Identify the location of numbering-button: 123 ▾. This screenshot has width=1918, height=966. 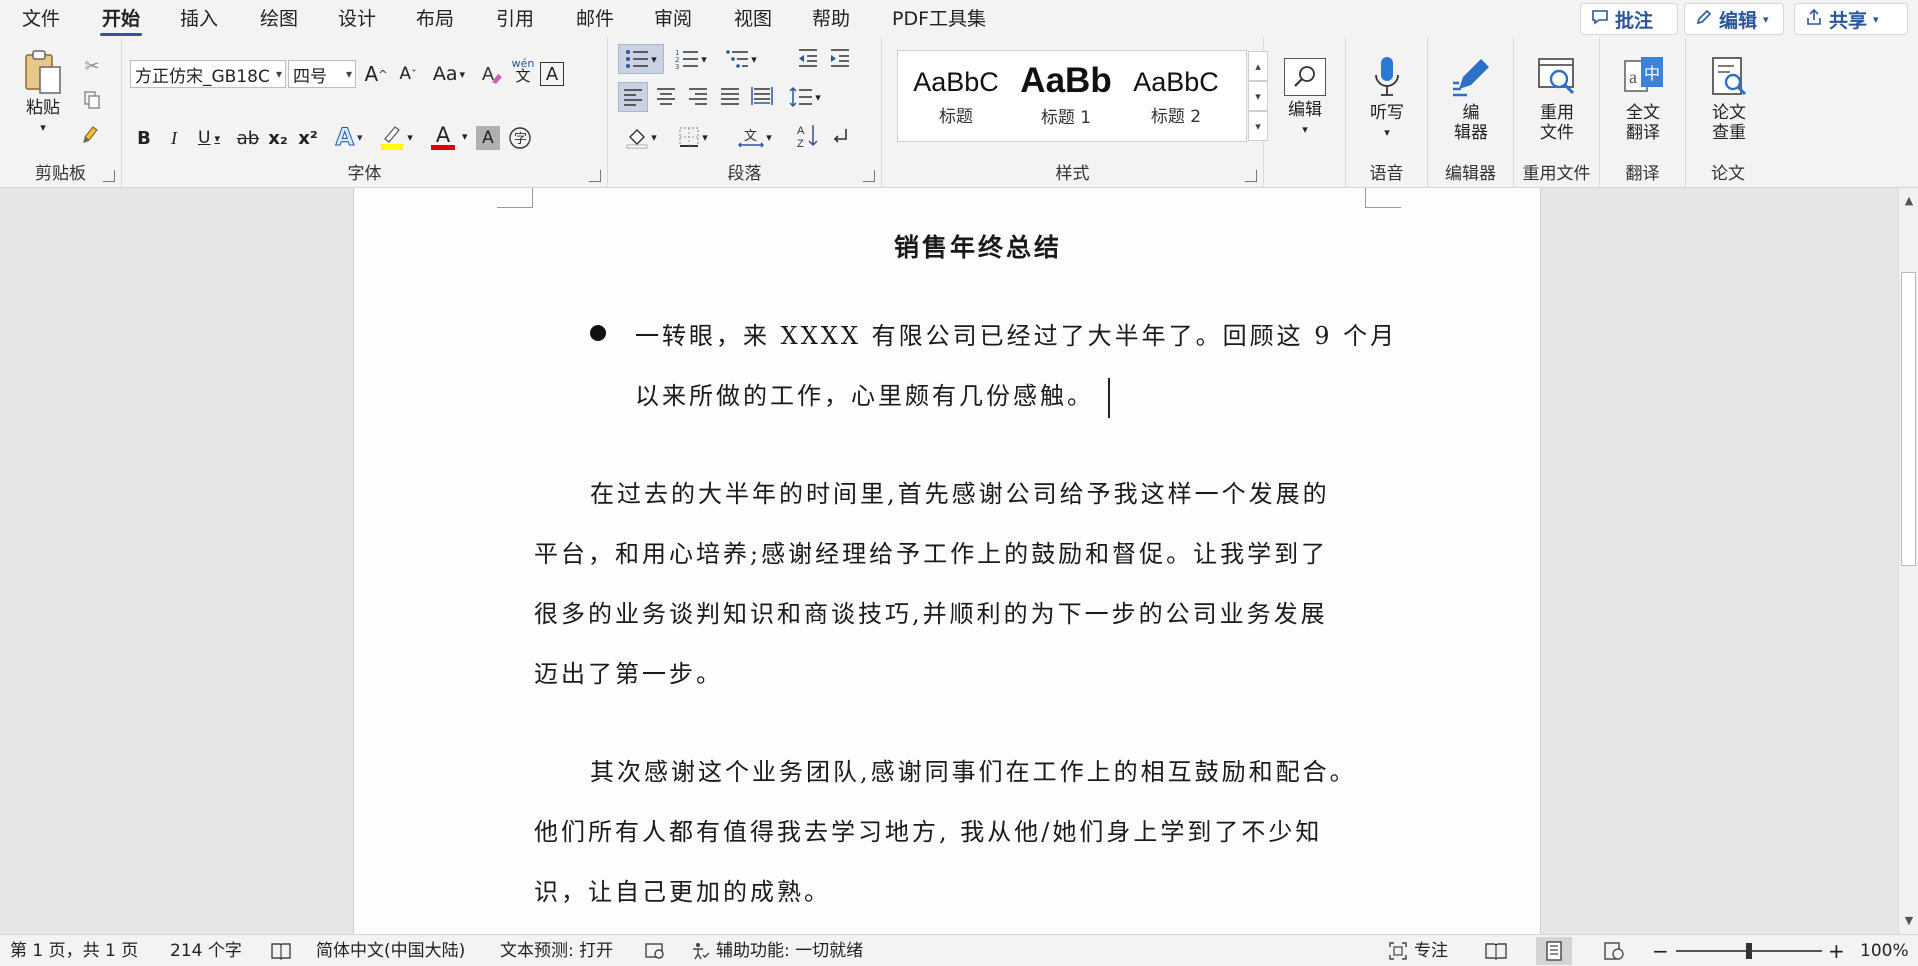
(691, 59).